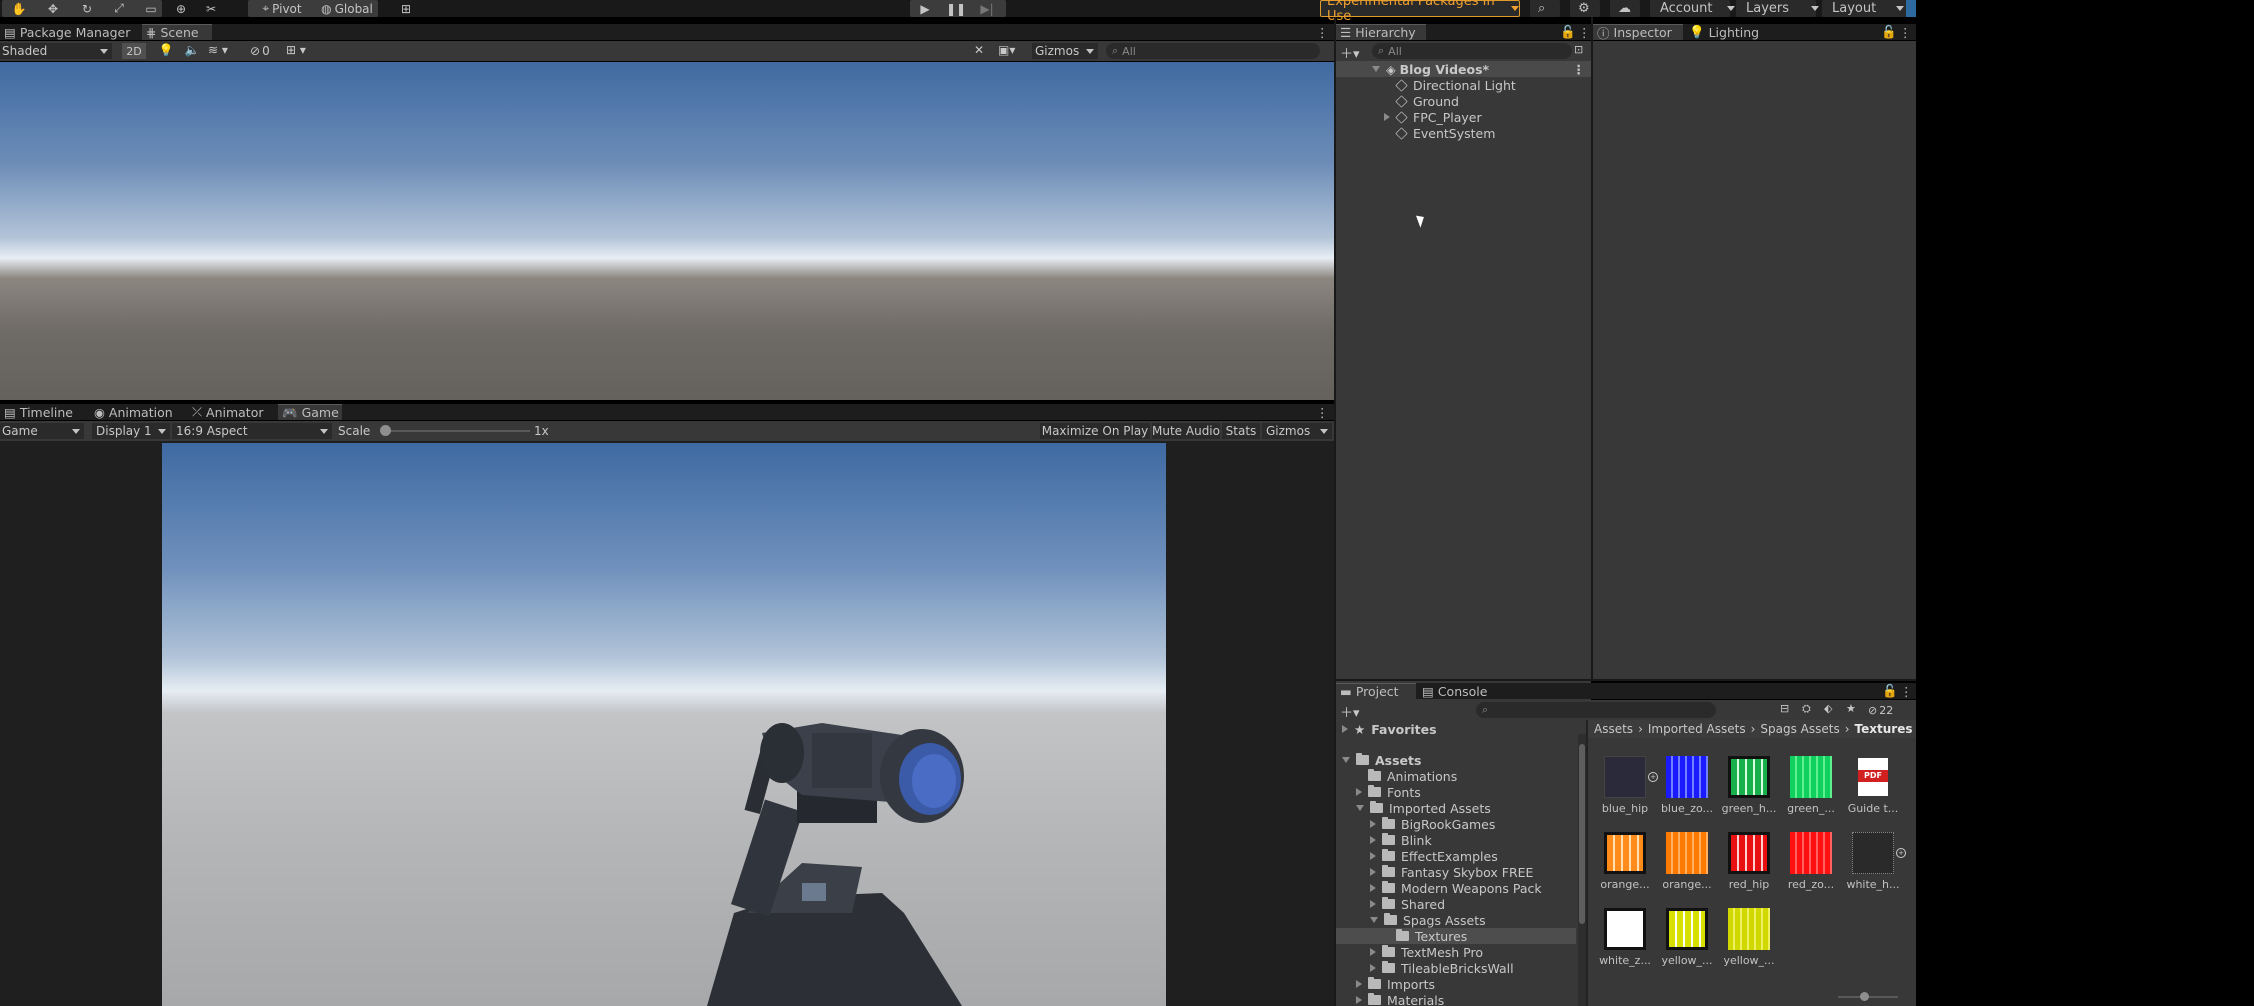 The height and width of the screenshot is (1006, 2254). I want to click on tab-package-manager: ▤ Package Manager, so click(71, 32).